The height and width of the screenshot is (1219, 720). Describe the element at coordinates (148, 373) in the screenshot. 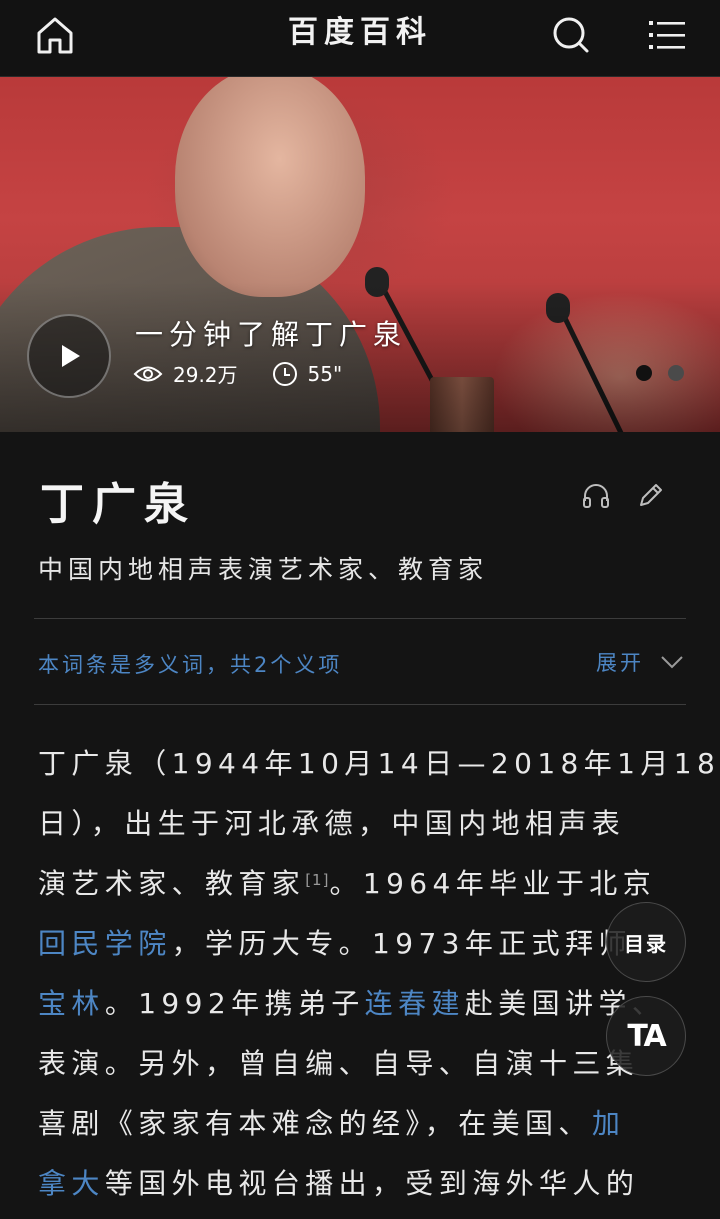

I see `eye-icon` at that location.